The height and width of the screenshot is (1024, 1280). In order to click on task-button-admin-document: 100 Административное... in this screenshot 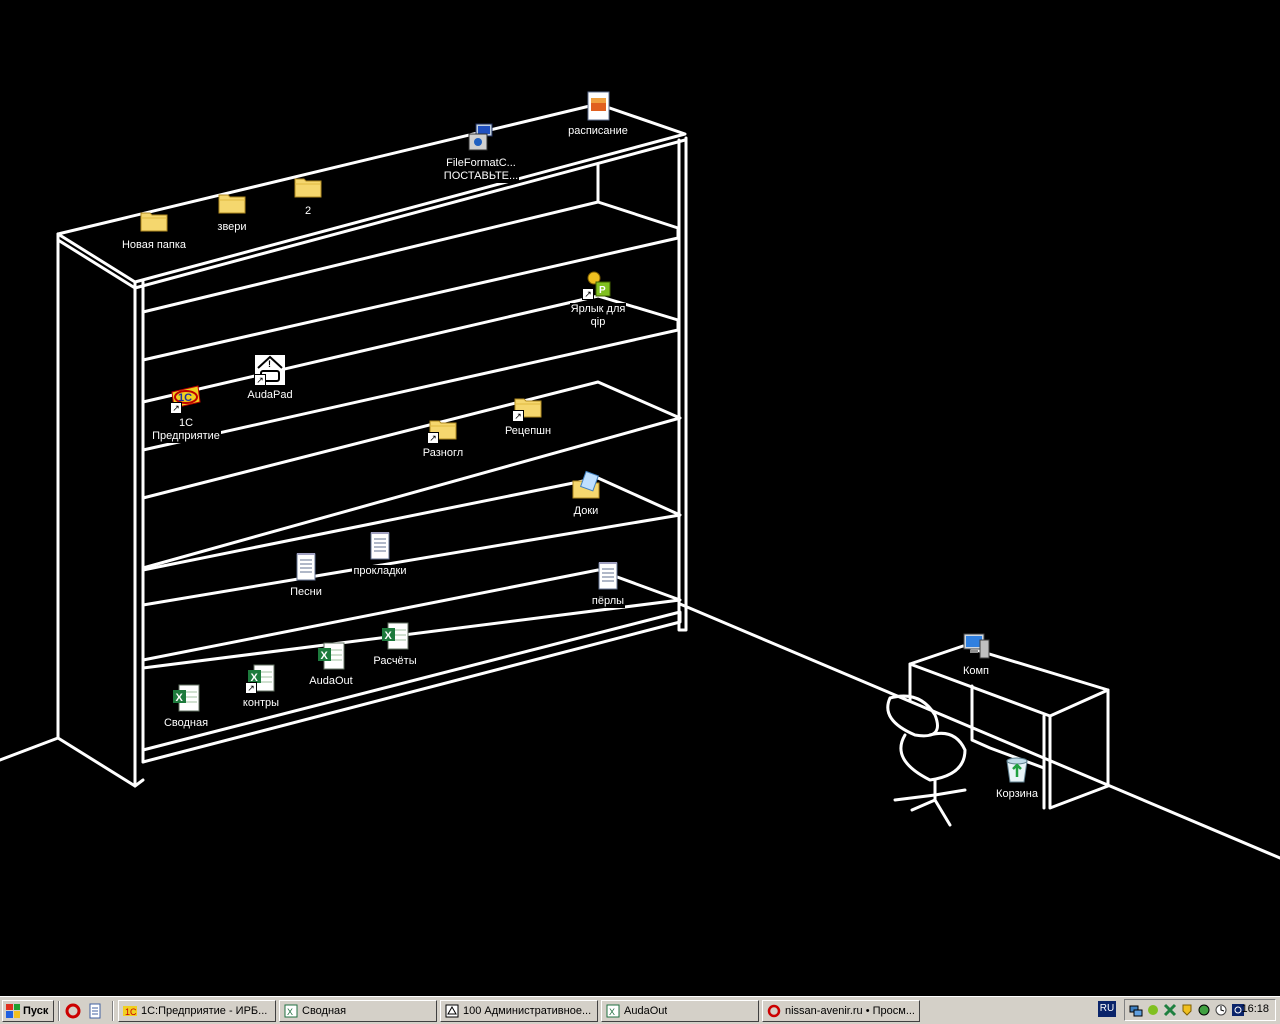, I will do `click(519, 1010)`.